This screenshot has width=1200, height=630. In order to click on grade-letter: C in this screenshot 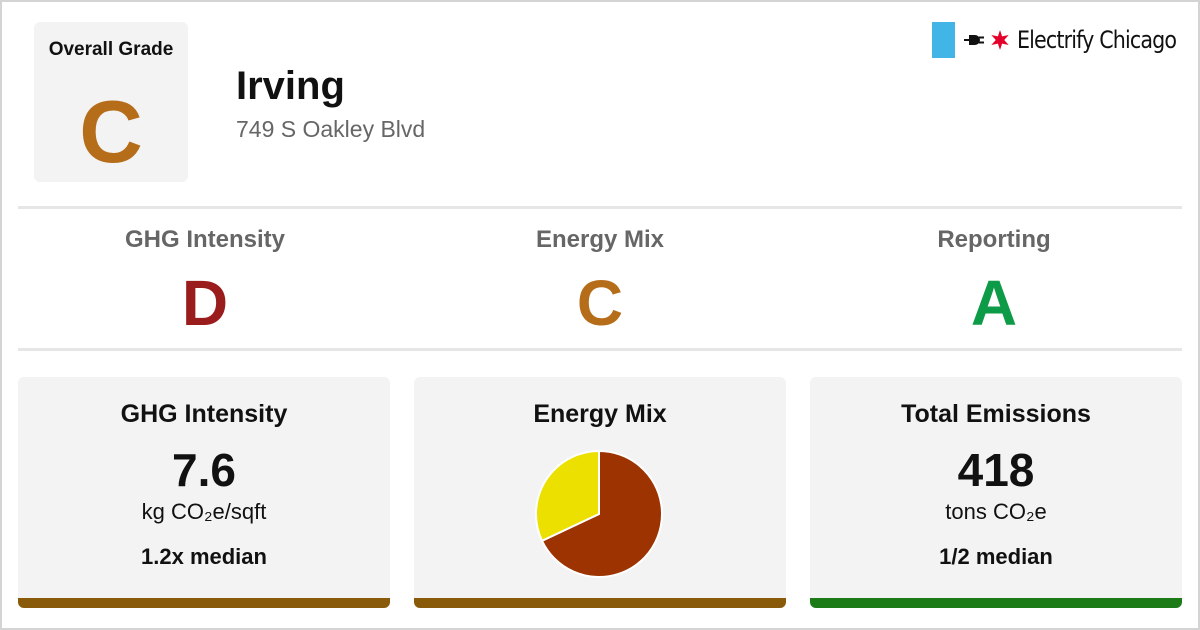, I will do `click(600, 303)`.